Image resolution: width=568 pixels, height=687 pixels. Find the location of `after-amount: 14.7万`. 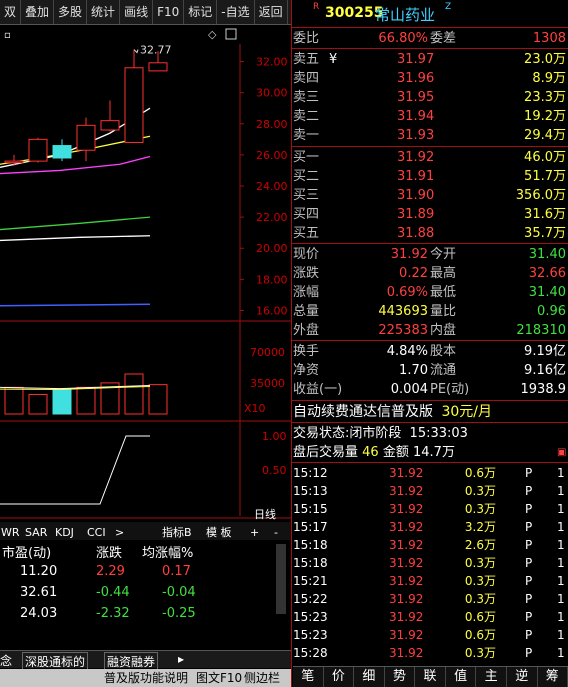

after-amount: 14.7万 is located at coordinates (434, 452).